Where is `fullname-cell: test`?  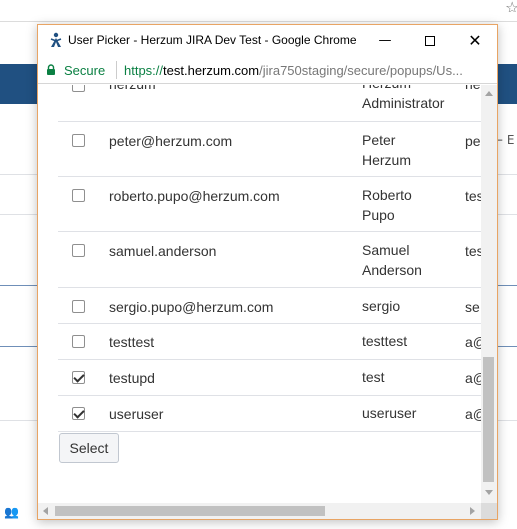
fullname-cell: test is located at coordinates (373, 377).